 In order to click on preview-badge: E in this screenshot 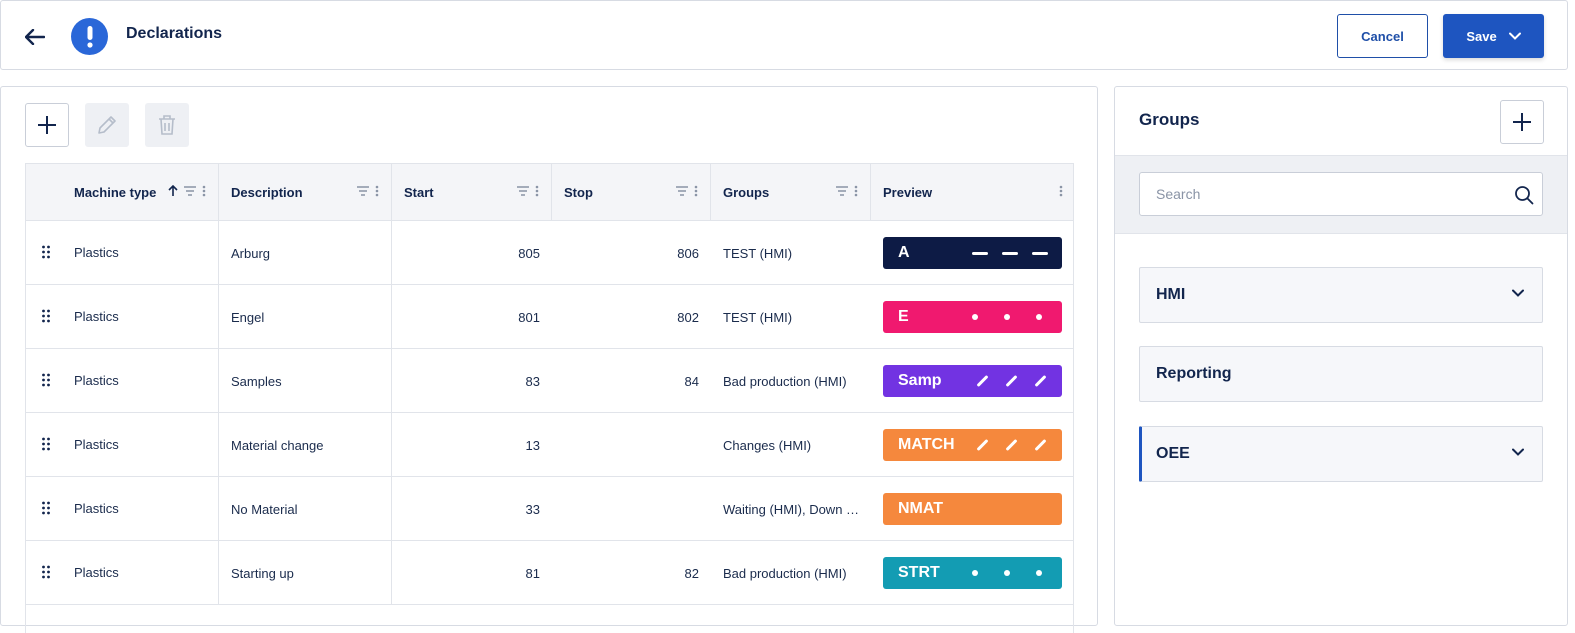, I will do `click(972, 317)`.